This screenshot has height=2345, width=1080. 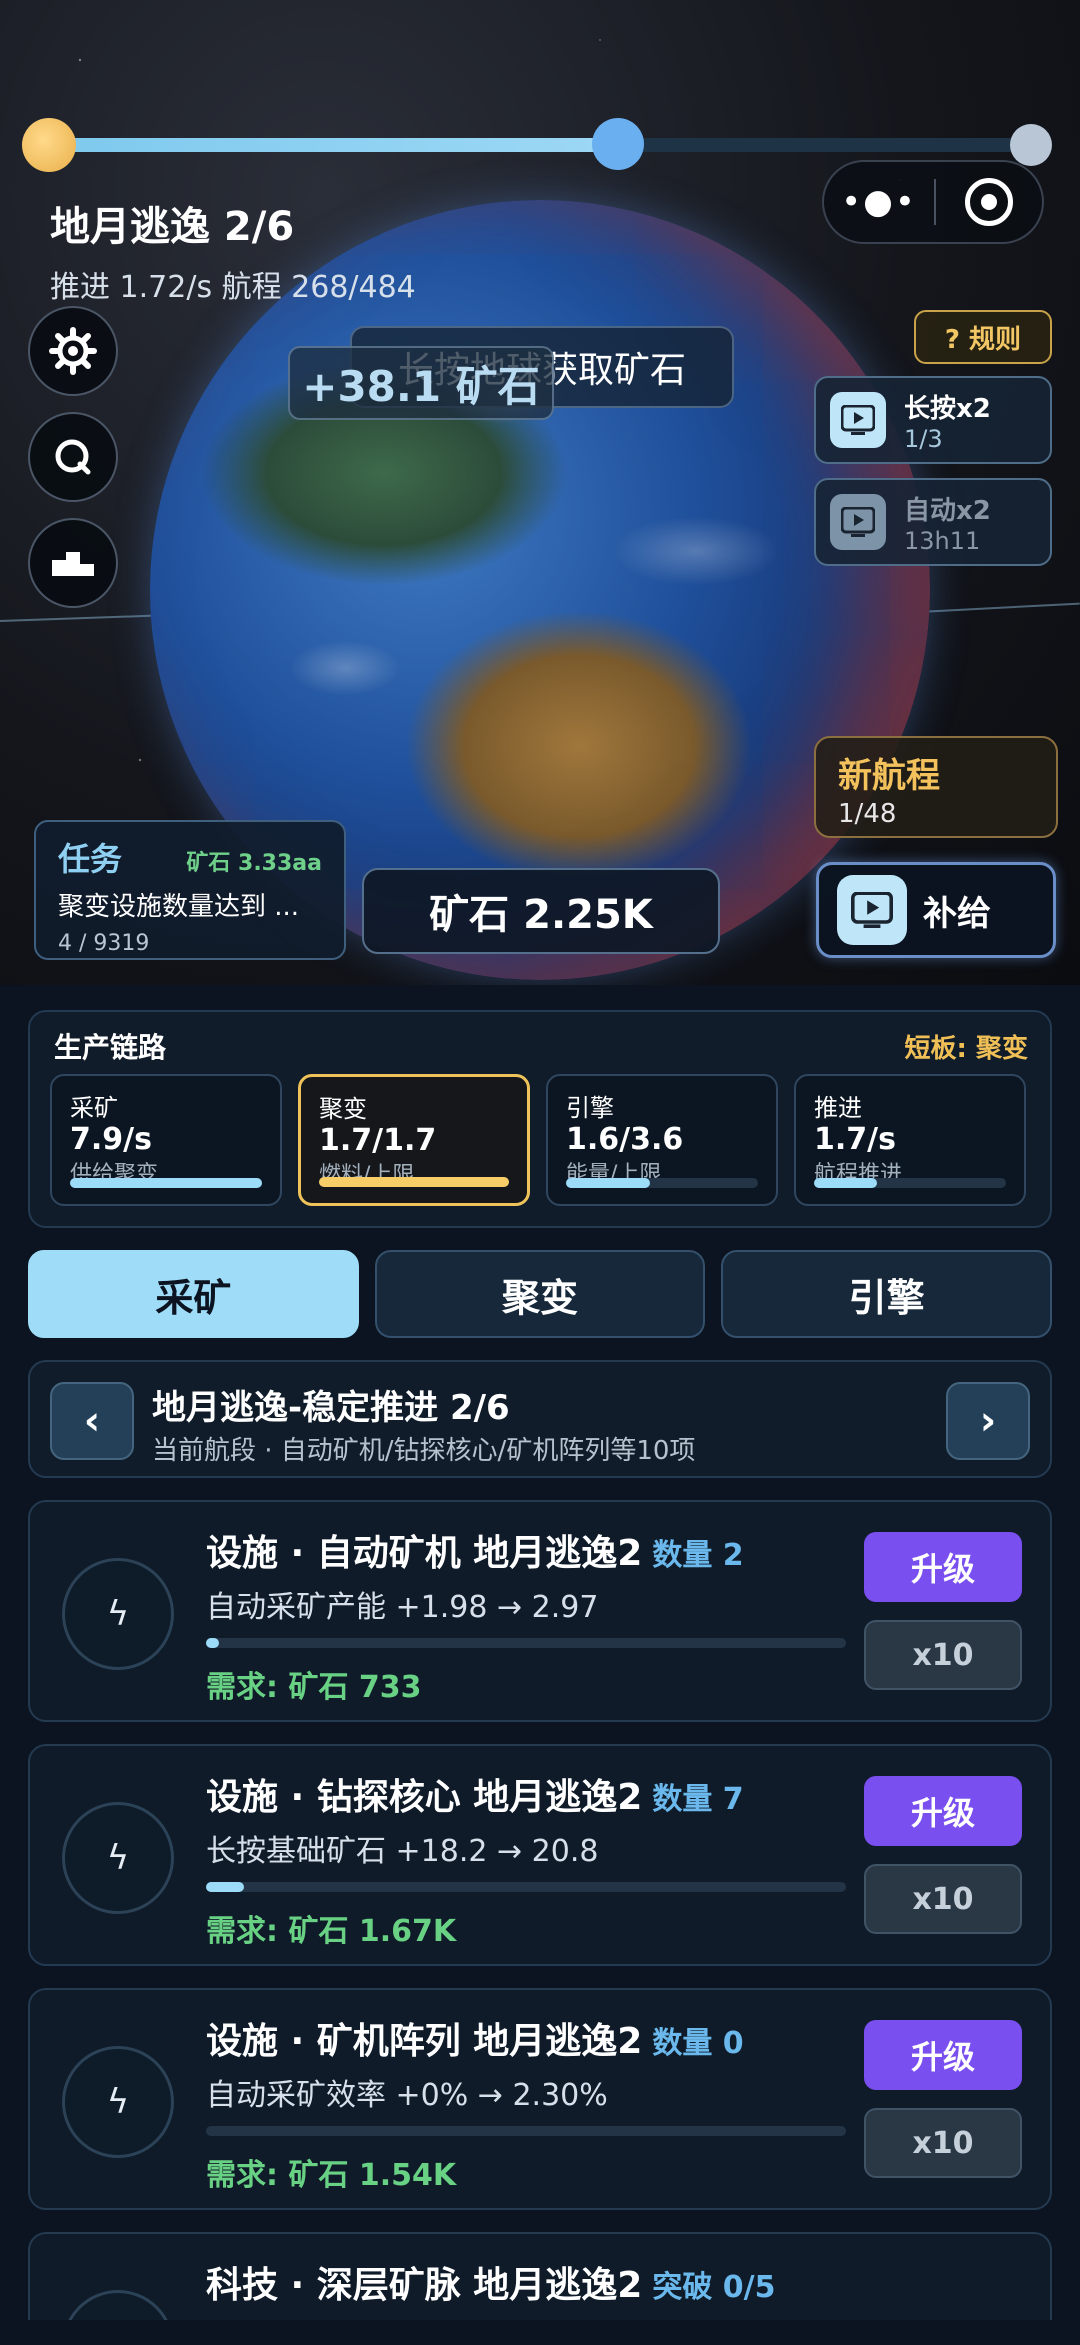 What do you see at coordinates (698, 2043) in the screenshot?
I see `card-count: 数量 0` at bounding box center [698, 2043].